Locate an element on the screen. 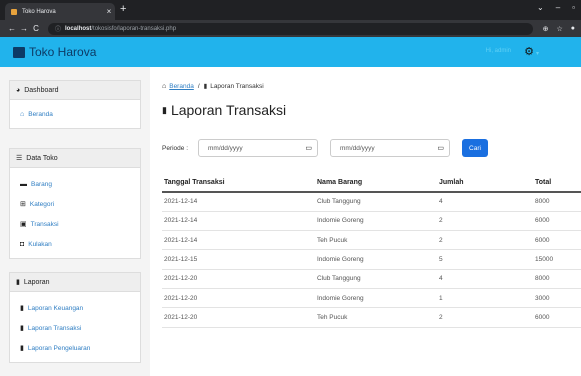 Image resolution: width=581 pixels, height=376 pixels. settings-menu: ⚙ ▾ is located at coordinates (531, 51).